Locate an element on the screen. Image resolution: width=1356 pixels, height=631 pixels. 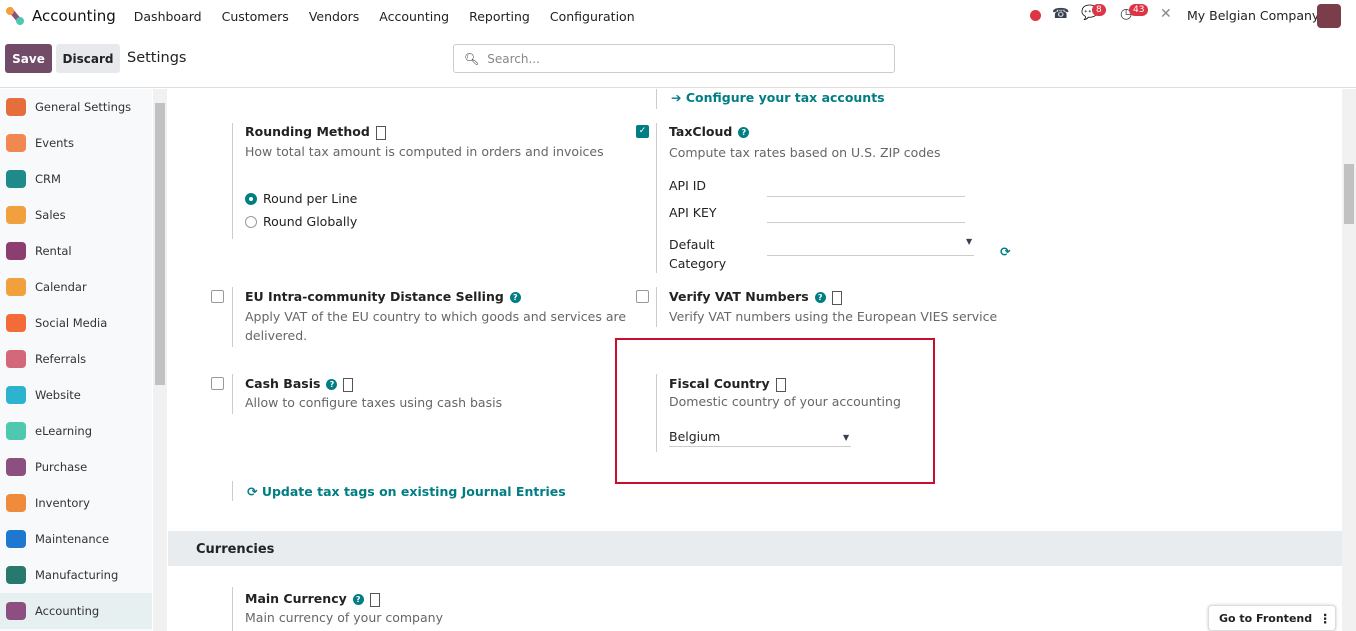
maintenance-app-icon is located at coordinates (16, 539).